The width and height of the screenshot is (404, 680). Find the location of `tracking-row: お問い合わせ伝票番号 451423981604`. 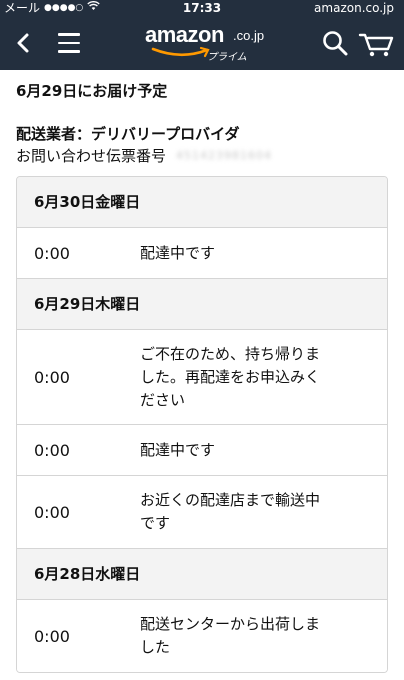

tracking-row: お問い合わせ伝票番号 451423981604 is located at coordinates (202, 156).